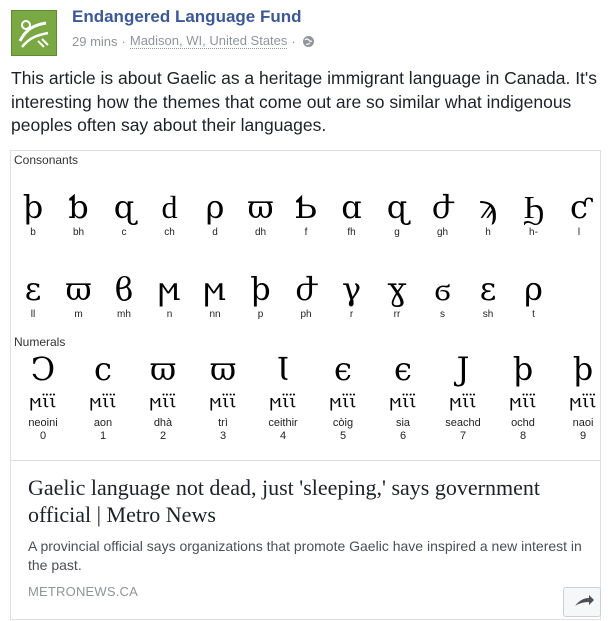 This screenshot has width=612, height=621. I want to click on share-icon, so click(584, 600).